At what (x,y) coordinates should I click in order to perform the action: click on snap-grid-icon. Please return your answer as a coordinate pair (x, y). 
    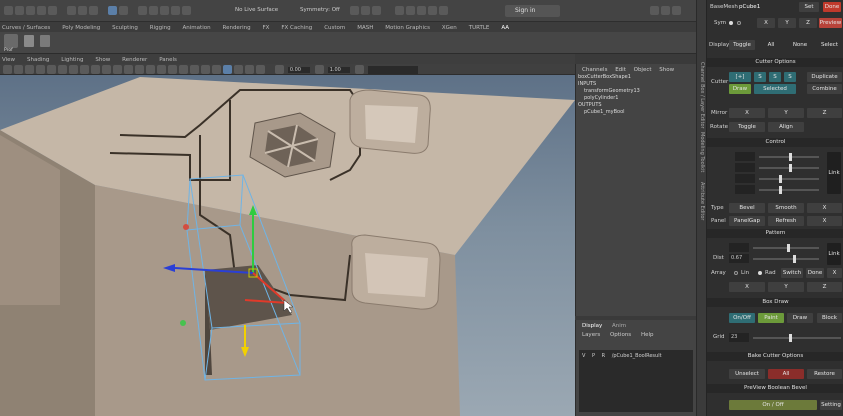
    Looking at the image, I should click on (142, 10).